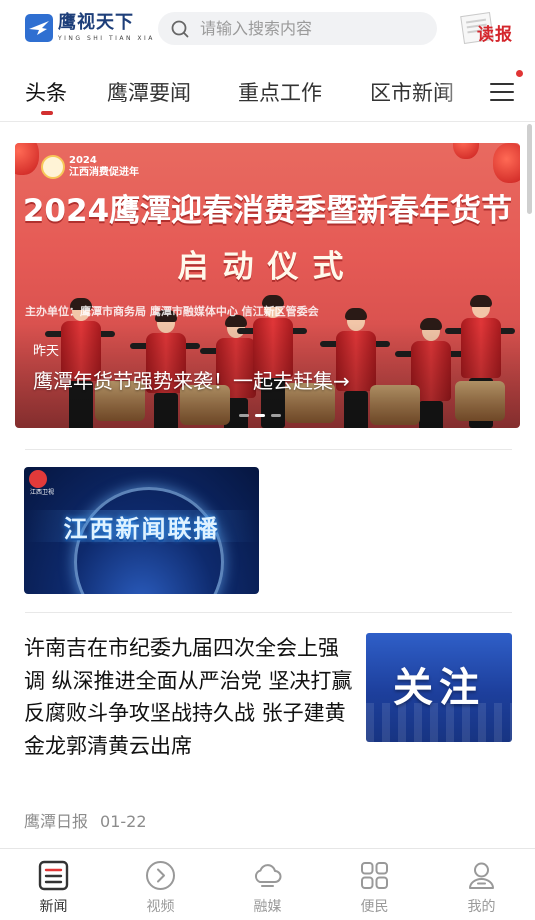  What do you see at coordinates (315, 28) in the screenshot?
I see `search-input` at bounding box center [315, 28].